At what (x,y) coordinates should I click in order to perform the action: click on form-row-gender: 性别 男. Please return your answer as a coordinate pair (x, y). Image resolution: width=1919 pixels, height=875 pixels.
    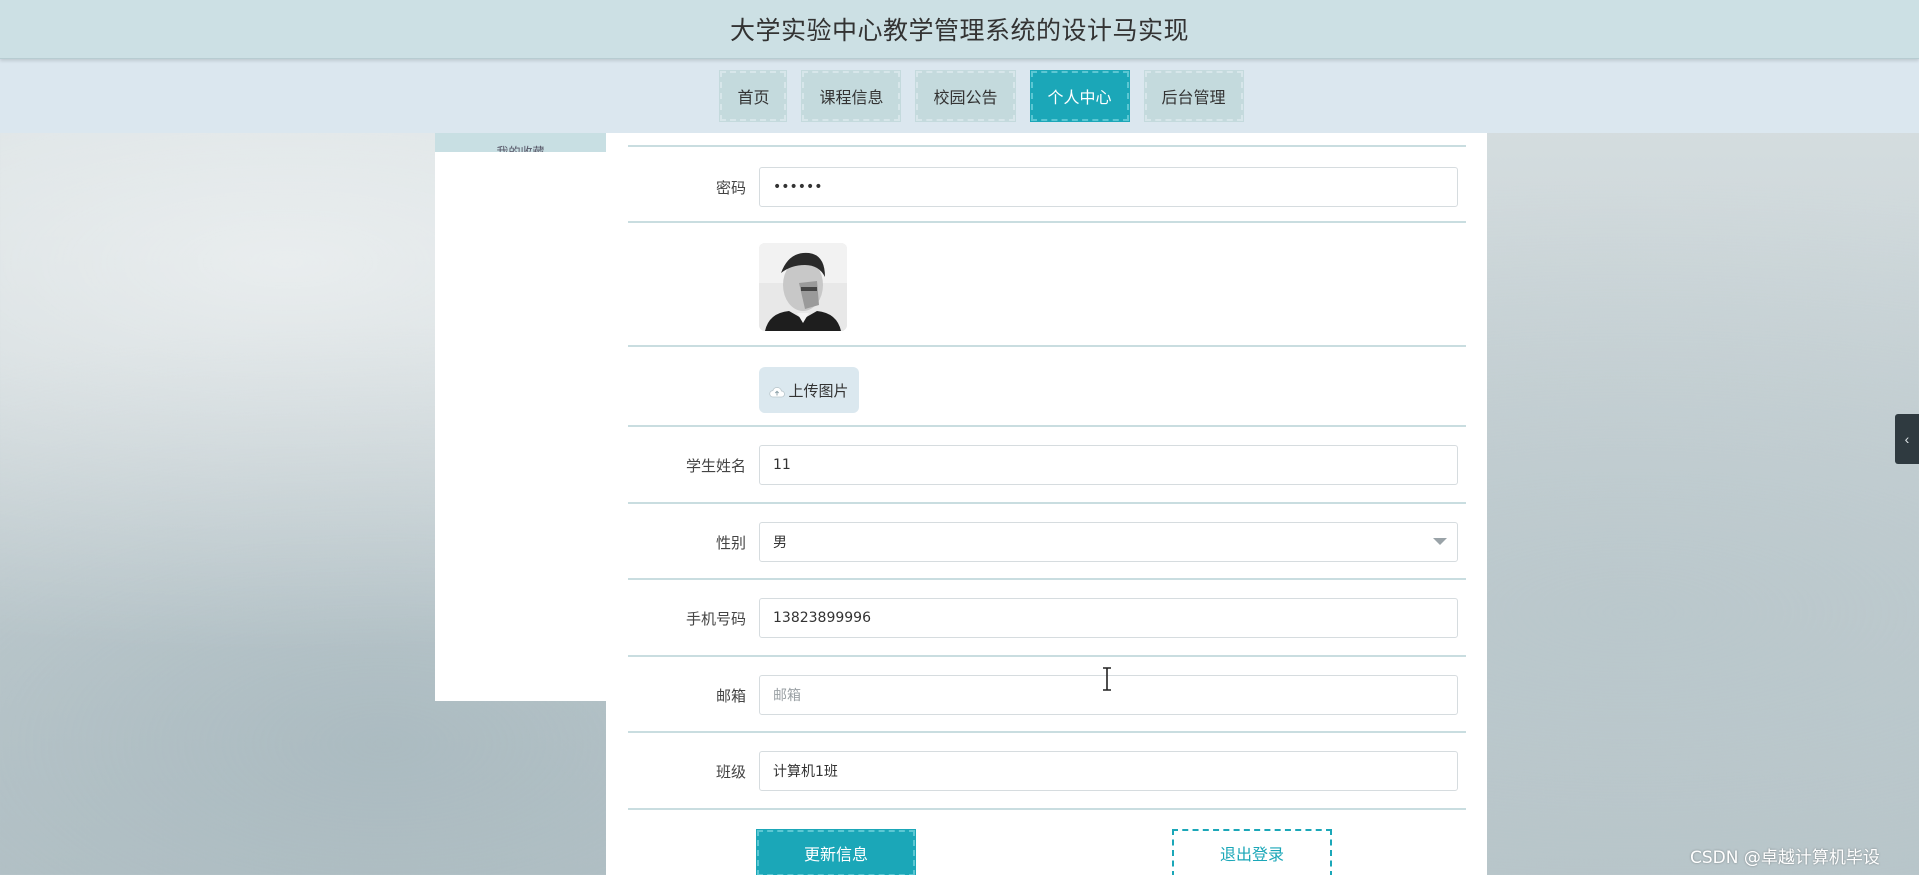
    Looking at the image, I should click on (1047, 542).